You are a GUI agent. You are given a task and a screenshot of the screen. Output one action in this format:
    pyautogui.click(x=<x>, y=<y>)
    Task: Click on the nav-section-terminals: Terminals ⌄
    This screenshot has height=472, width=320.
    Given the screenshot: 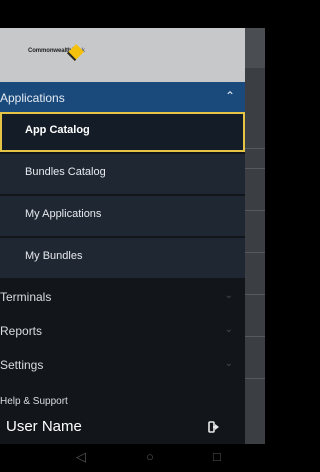 What is the action you would take?
    pyautogui.click(x=122, y=298)
    